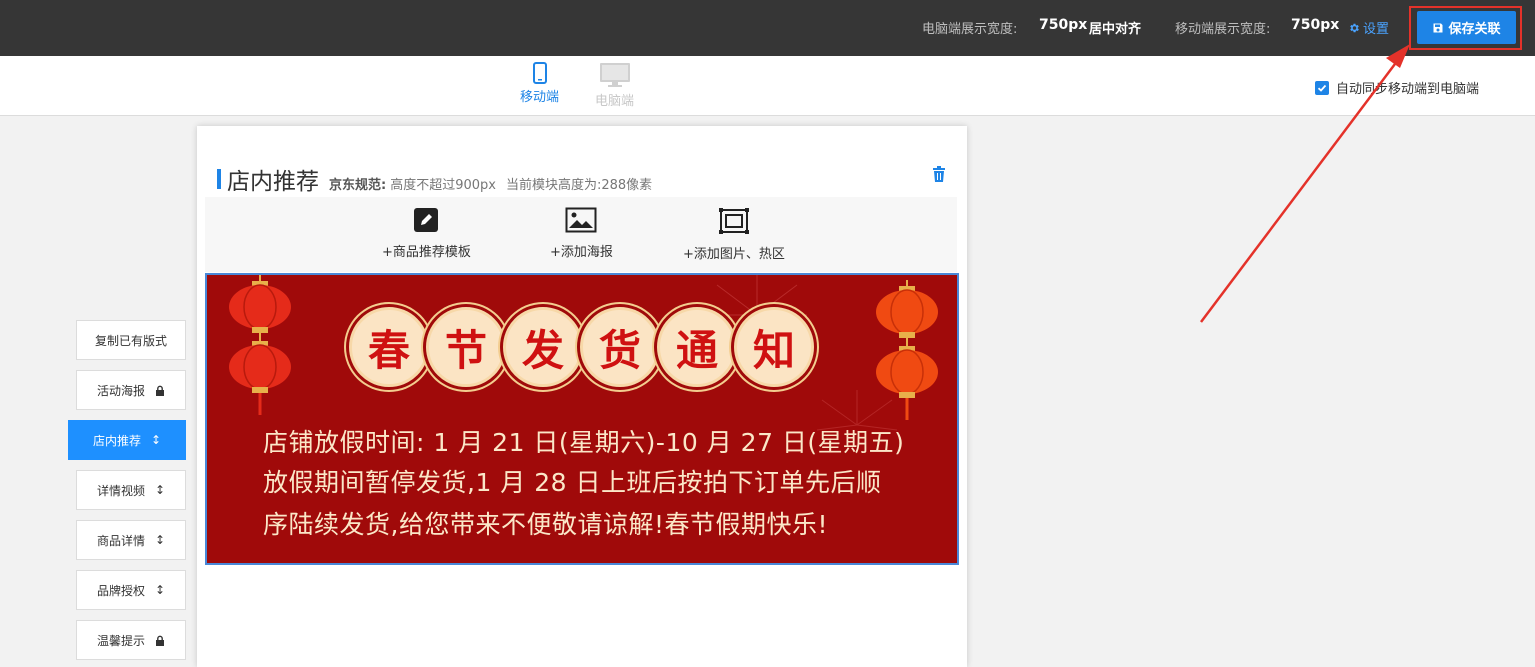  What do you see at coordinates (1354, 27) in the screenshot?
I see `gear-icon` at bounding box center [1354, 27].